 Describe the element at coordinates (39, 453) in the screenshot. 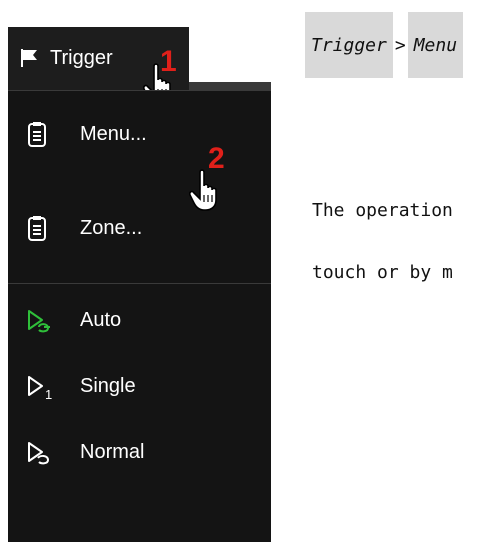

I see `normal-trigger-icon` at that location.